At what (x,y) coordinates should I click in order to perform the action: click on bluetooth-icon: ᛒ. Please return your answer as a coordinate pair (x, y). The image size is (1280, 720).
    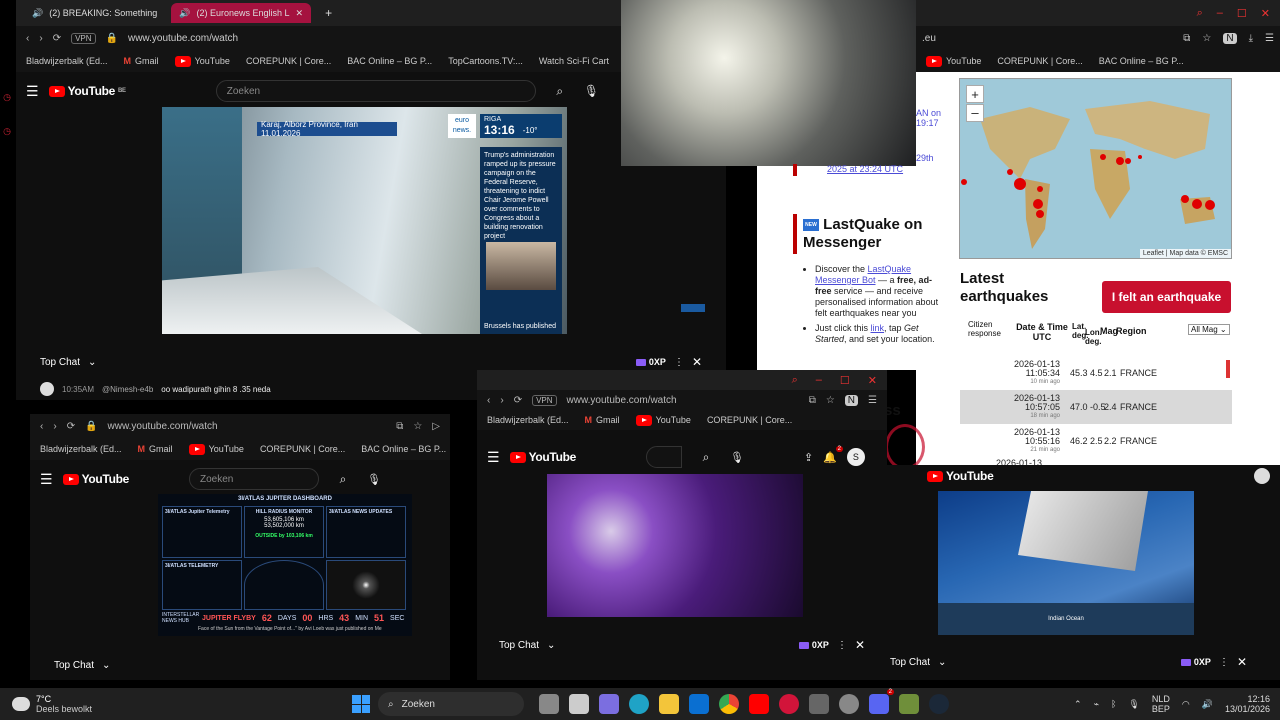
    Looking at the image, I should click on (1113, 704).